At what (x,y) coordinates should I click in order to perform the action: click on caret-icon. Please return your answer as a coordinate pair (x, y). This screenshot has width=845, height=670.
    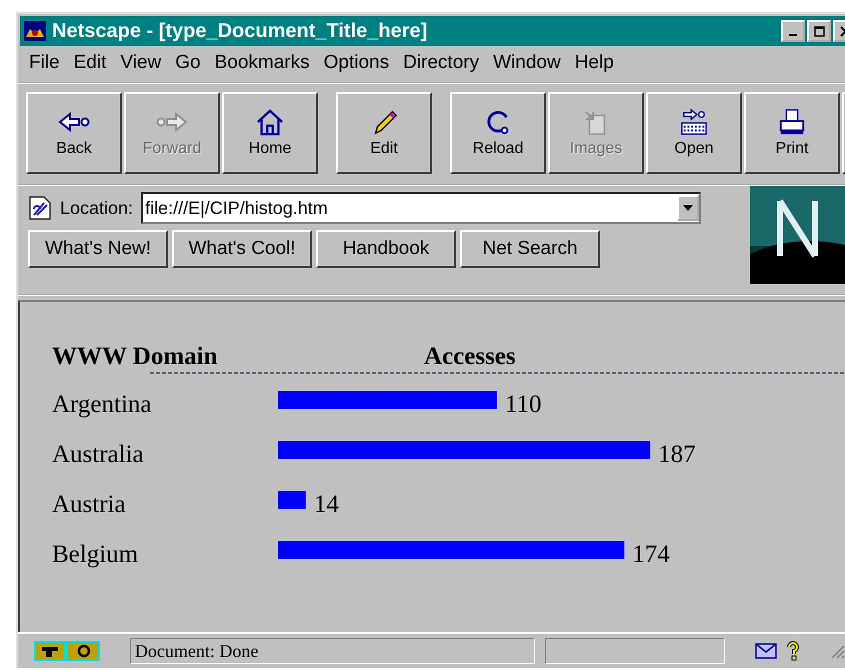
    Looking at the image, I should click on (688, 208).